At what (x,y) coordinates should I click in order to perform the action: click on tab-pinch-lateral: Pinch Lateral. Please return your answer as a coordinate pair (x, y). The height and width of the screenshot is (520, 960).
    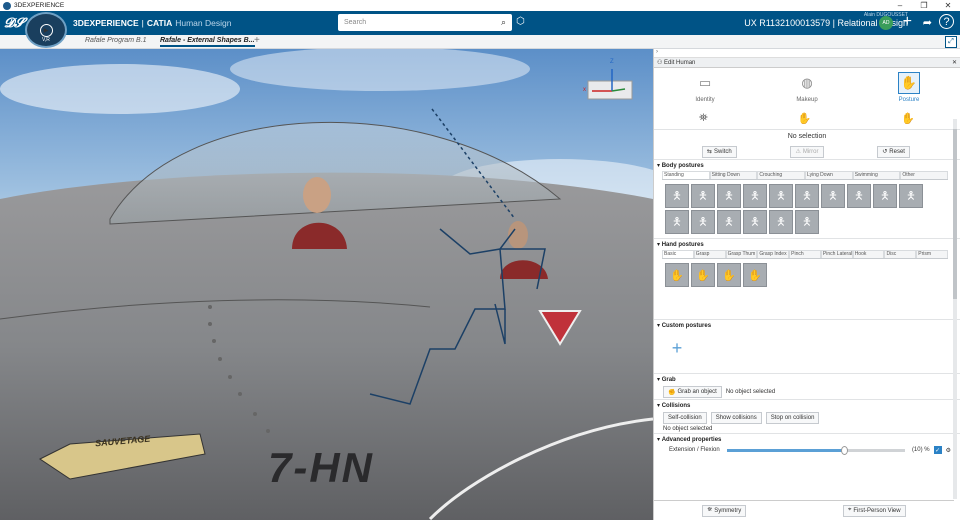
    Looking at the image, I should click on (836, 254).